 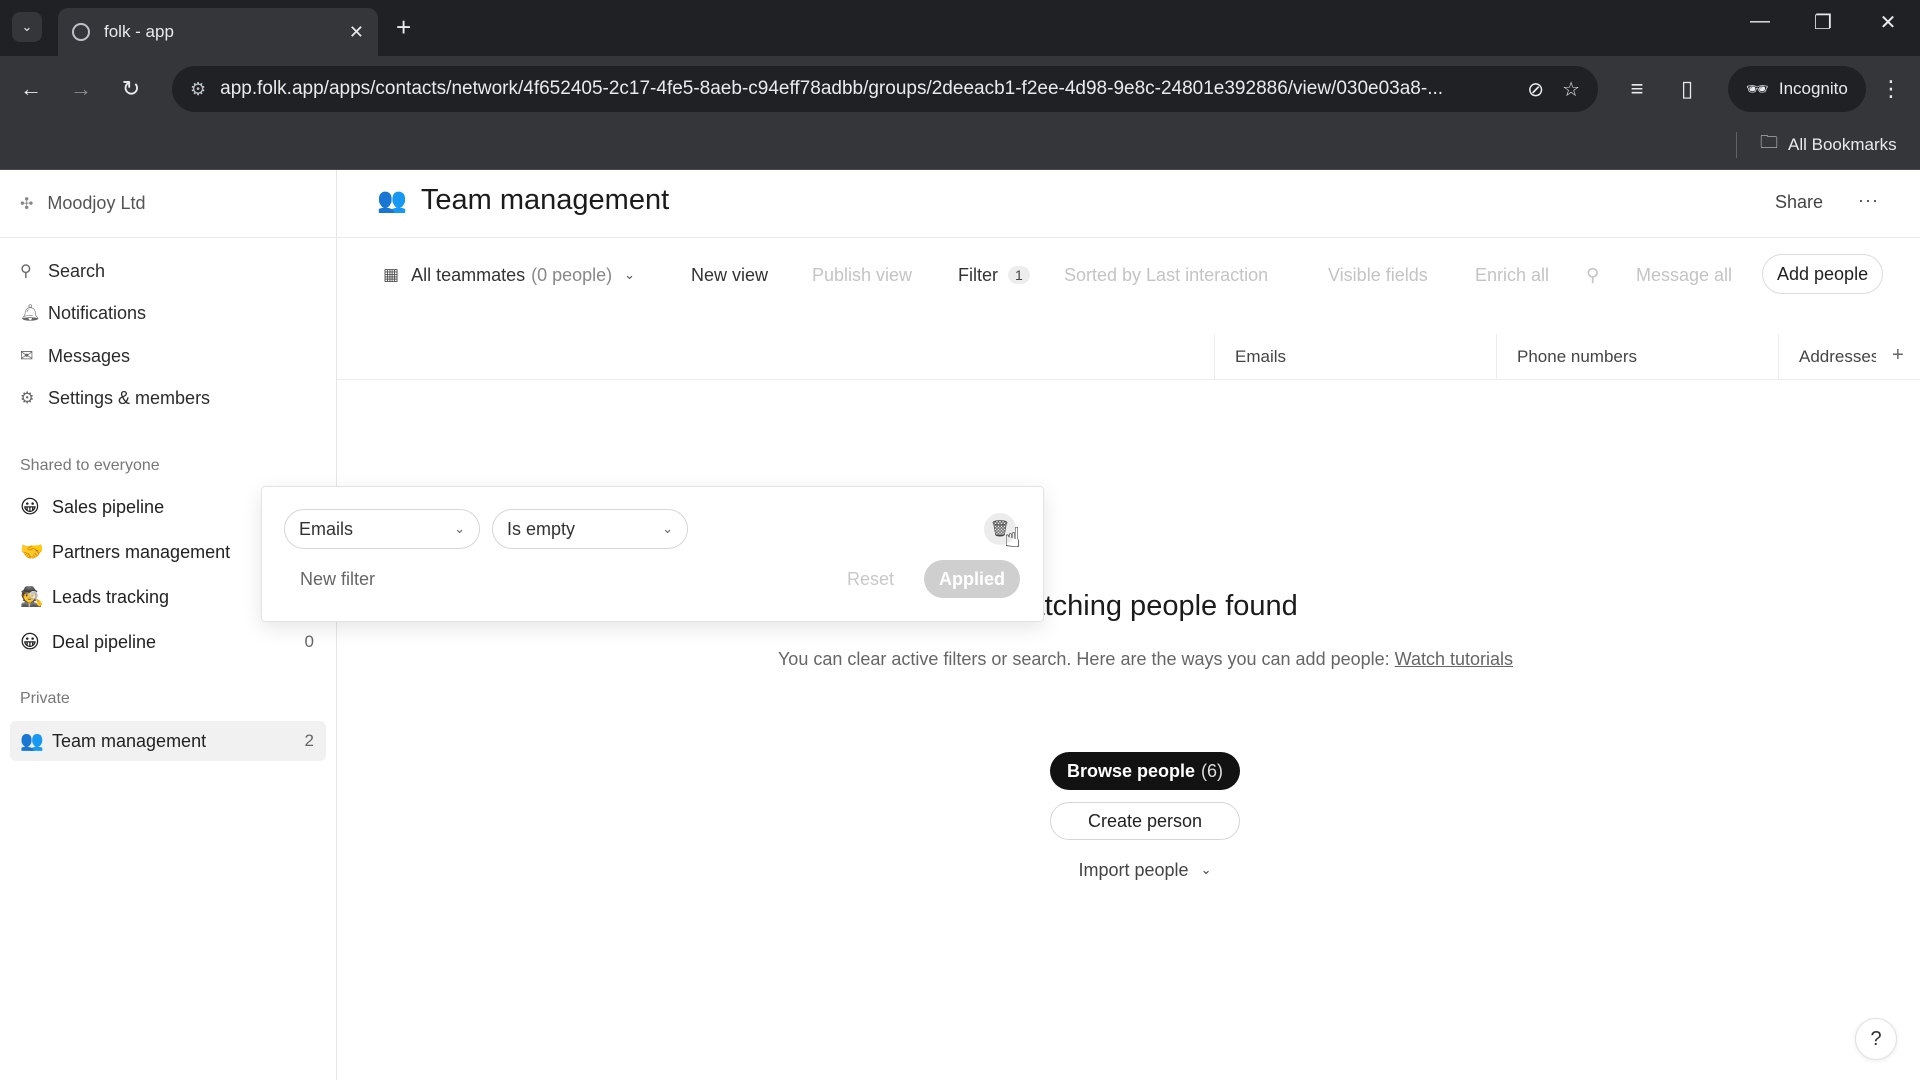 What do you see at coordinates (1378, 275) in the screenshot?
I see `visible-fields-button: Visible fields` at bounding box center [1378, 275].